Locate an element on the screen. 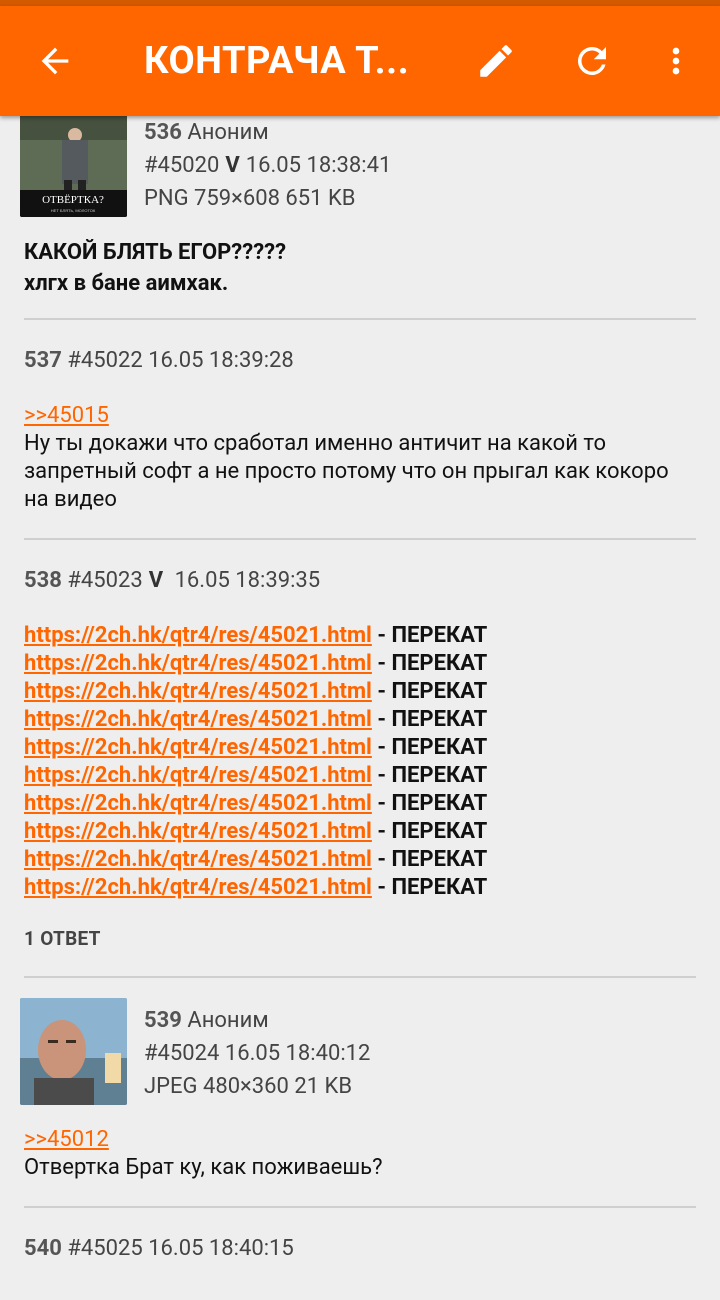  thumb-subcaption: НЕТ БЛЯТЬ, МОЛОТОК is located at coordinates (73, 210).